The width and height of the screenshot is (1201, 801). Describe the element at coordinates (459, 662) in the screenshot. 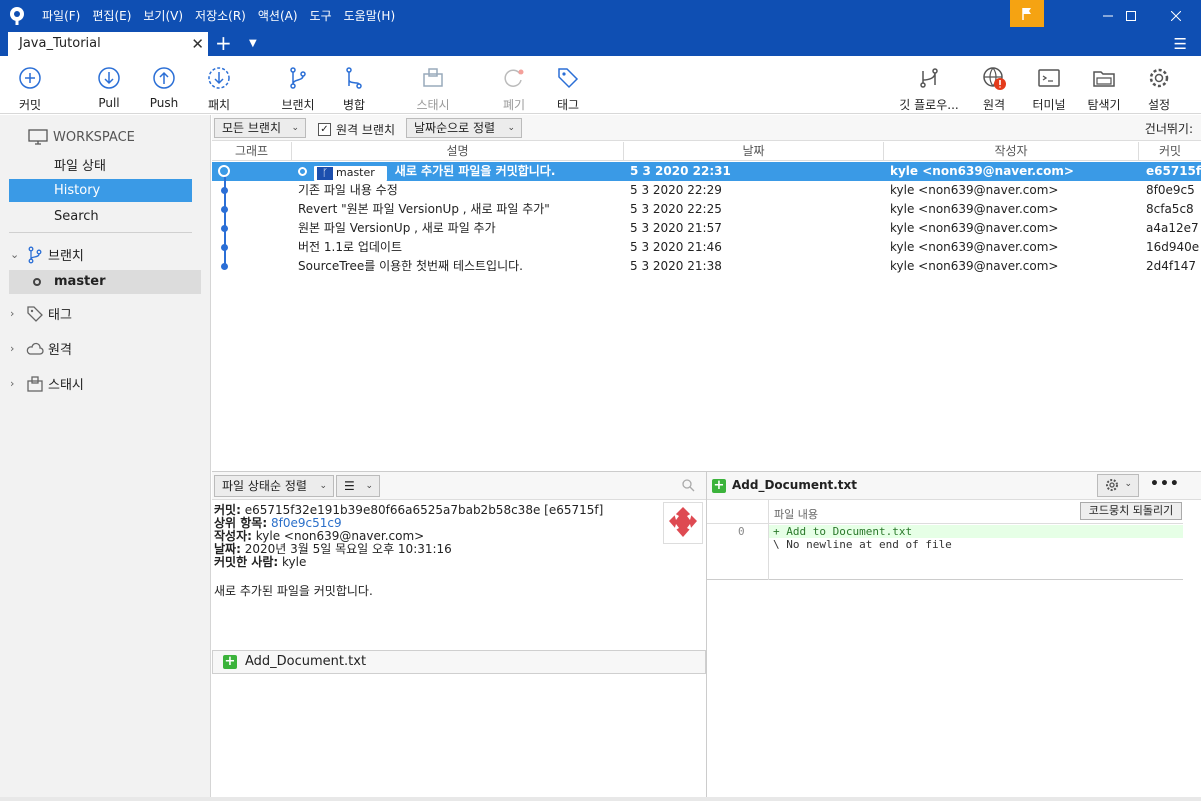

I see `changed-file-row: + Add_Document.txt` at that location.